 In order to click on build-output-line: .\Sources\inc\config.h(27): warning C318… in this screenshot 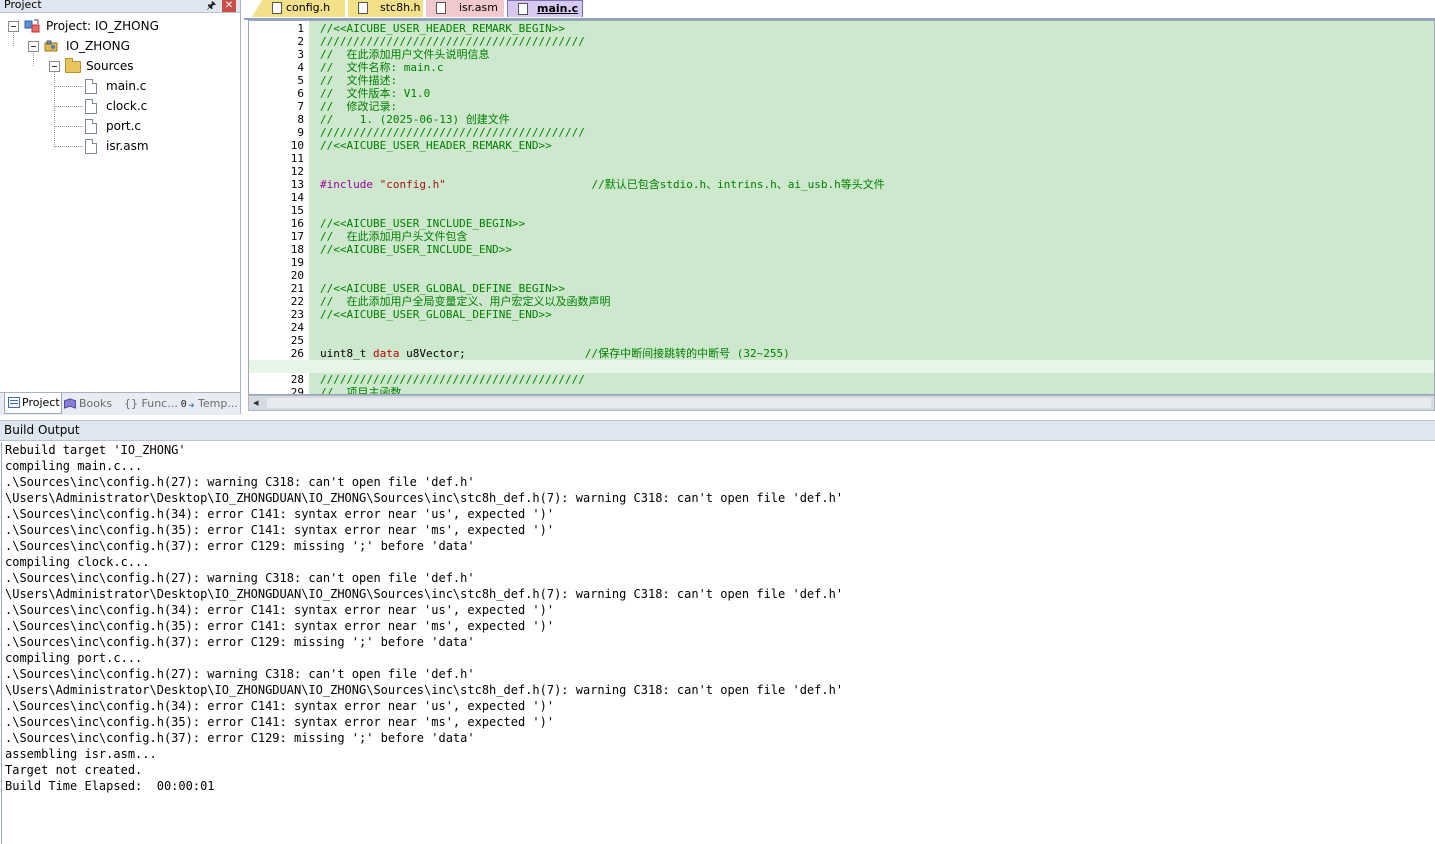, I will do `click(240, 674)`.